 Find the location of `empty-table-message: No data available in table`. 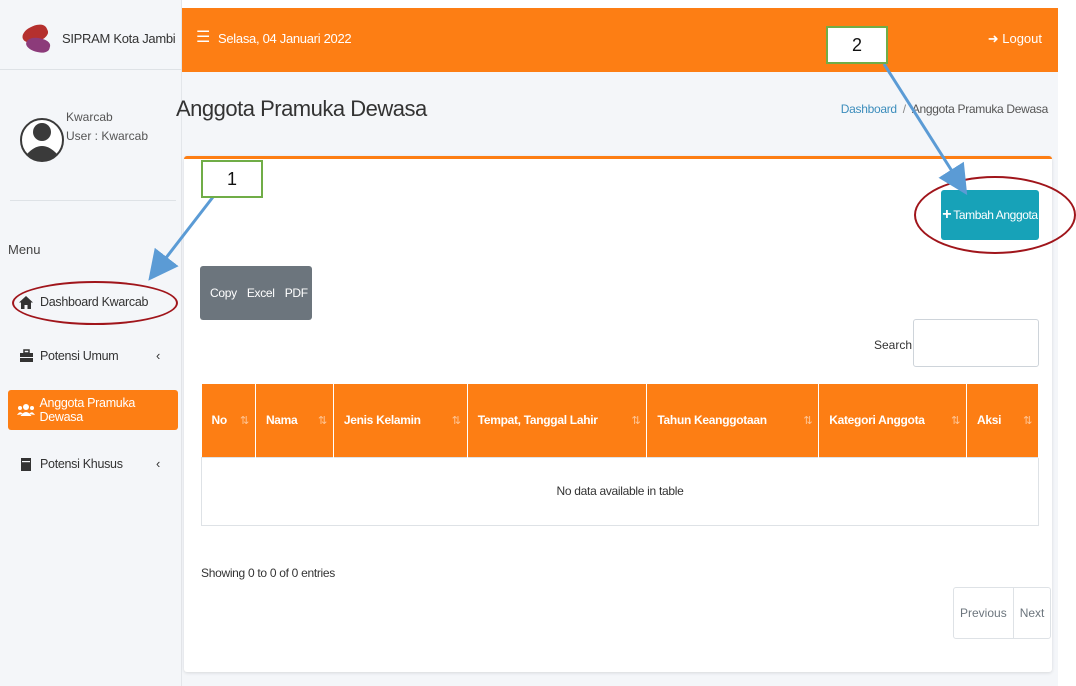

empty-table-message: No data available in table is located at coordinates (620, 491).